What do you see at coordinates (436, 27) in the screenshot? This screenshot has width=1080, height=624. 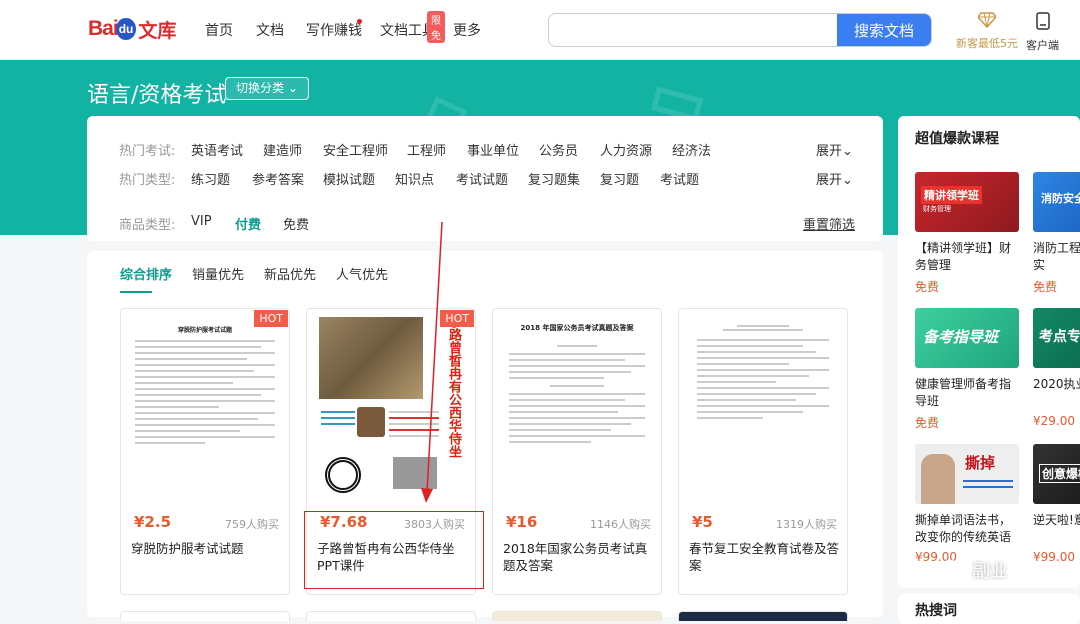 I see `free-badge: 限免` at bounding box center [436, 27].